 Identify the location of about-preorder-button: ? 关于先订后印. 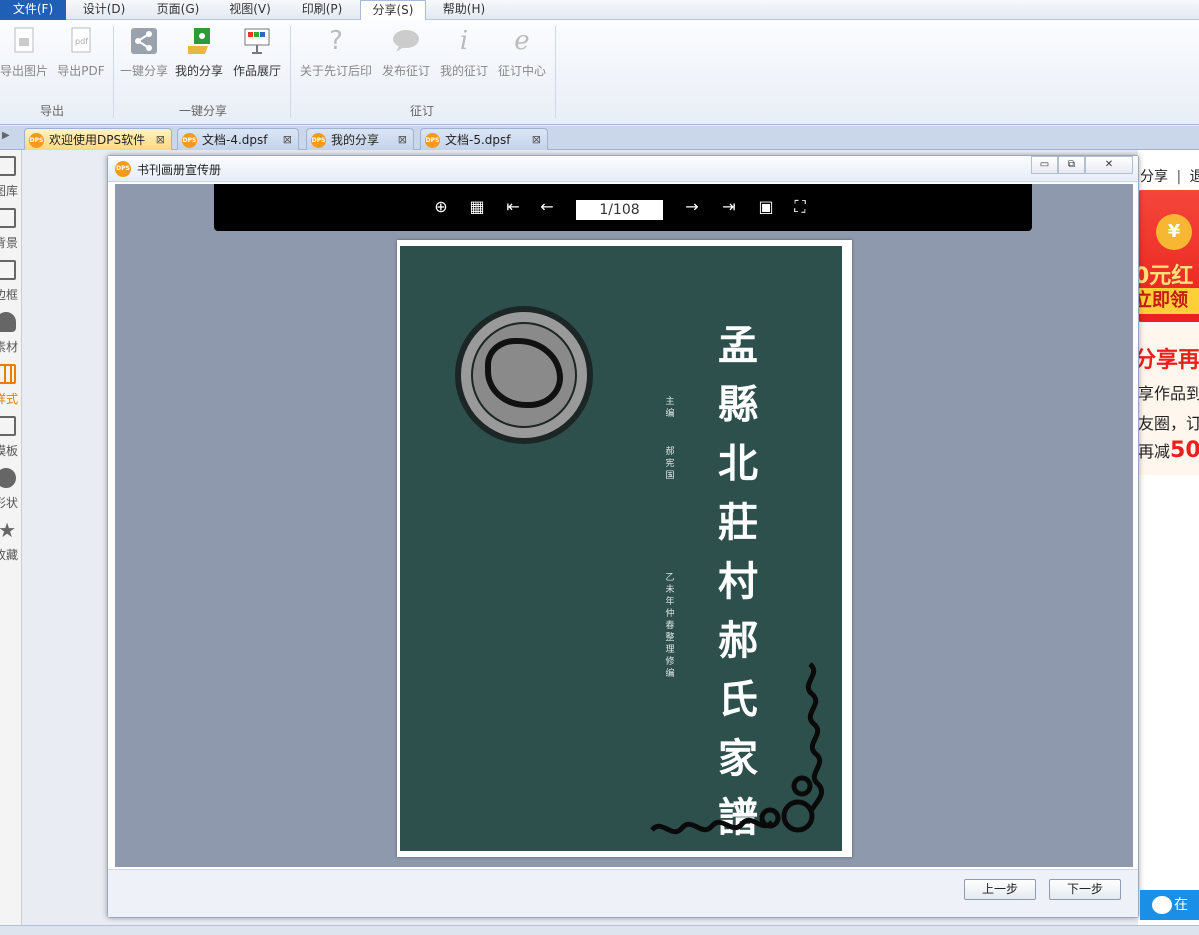
(336, 52).